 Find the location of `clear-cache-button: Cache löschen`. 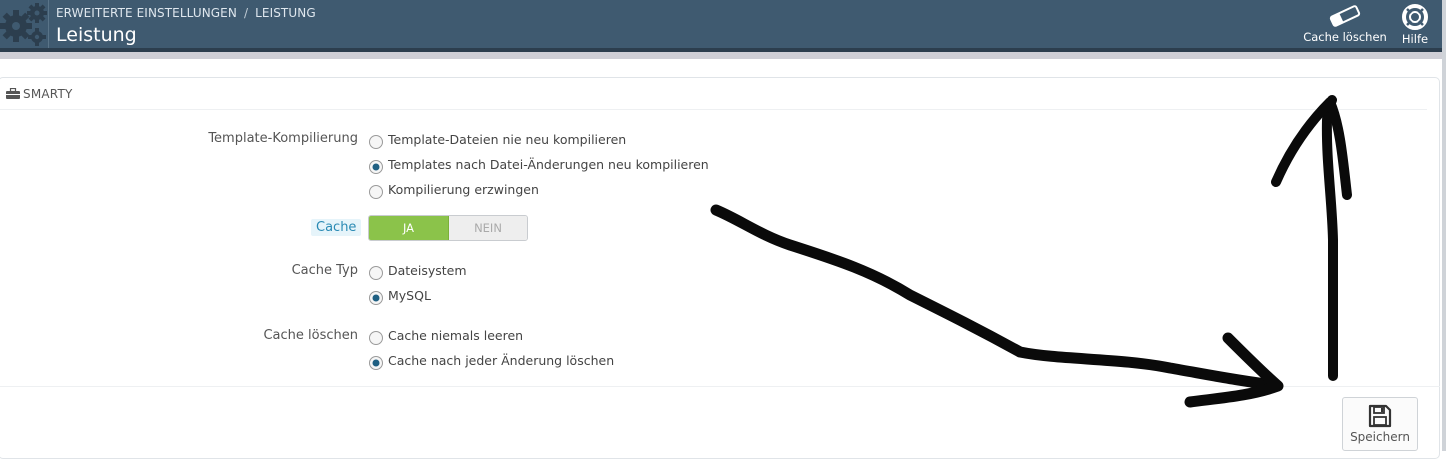

clear-cache-button: Cache löschen is located at coordinates (1345, 24).